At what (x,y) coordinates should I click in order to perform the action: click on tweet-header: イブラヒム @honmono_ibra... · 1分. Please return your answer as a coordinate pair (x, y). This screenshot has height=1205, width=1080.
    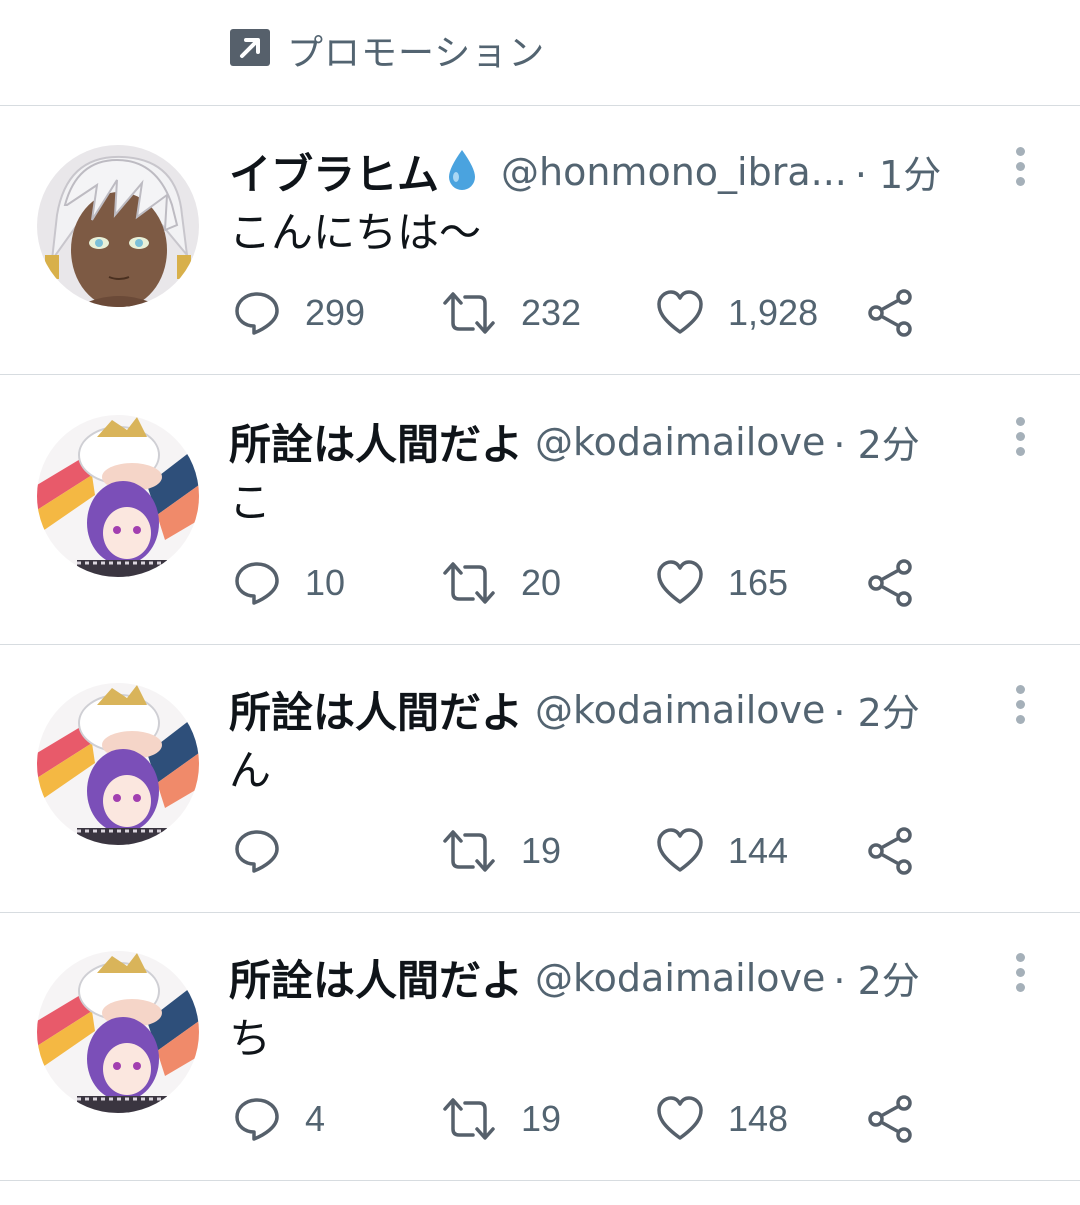
    Looking at the image, I should click on (604, 171).